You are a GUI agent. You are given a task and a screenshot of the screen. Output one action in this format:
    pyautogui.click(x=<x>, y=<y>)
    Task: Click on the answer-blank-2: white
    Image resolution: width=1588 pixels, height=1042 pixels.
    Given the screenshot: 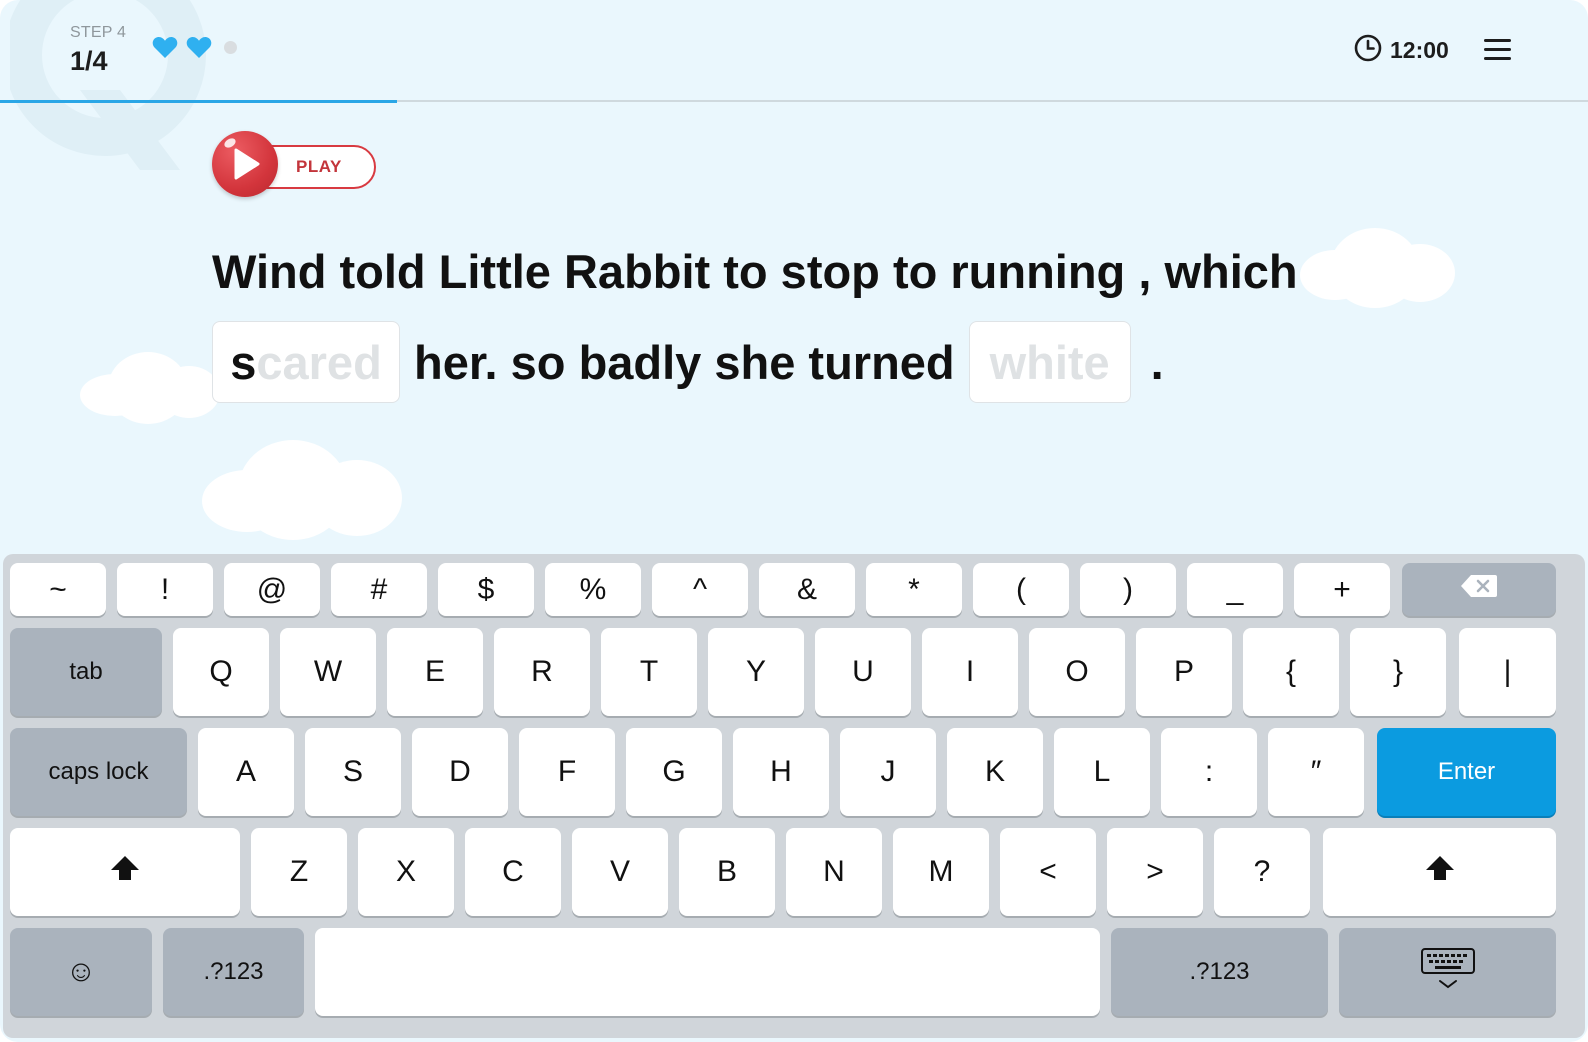 What is the action you would take?
    pyautogui.click(x=1049, y=362)
    